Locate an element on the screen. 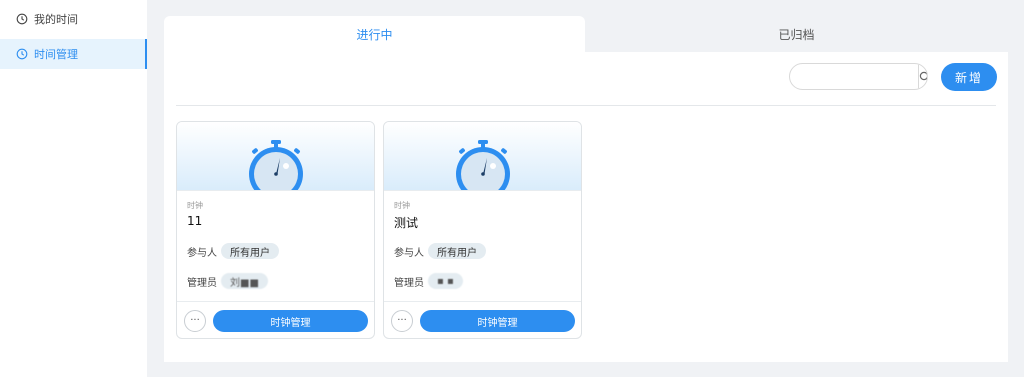 This screenshot has width=1024, height=377. sidebar-item-time-management: 时间管理 is located at coordinates (73, 54).